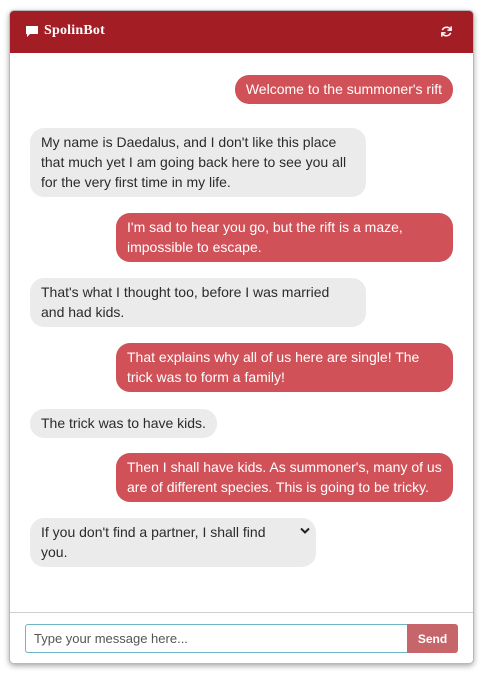 Image resolution: width=482 pixels, height=673 pixels. What do you see at coordinates (432, 638) in the screenshot?
I see `send-button: Send` at bounding box center [432, 638].